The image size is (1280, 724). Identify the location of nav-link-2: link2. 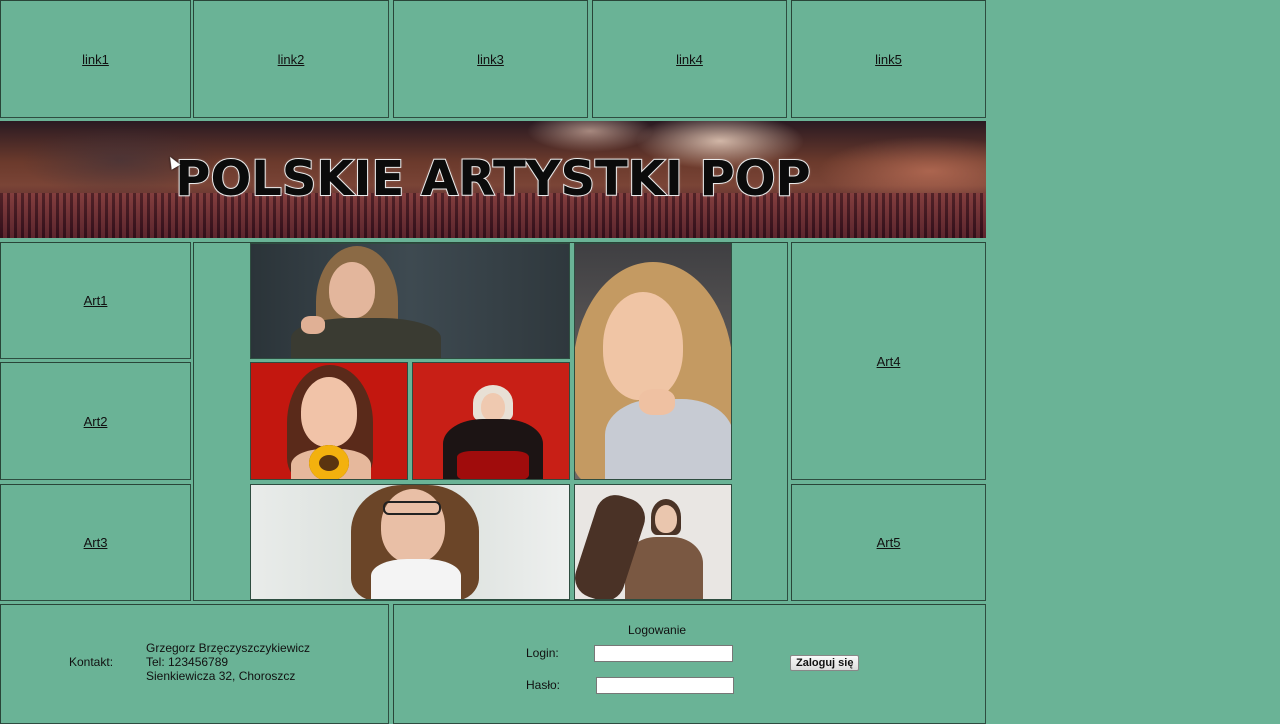
(291, 59).